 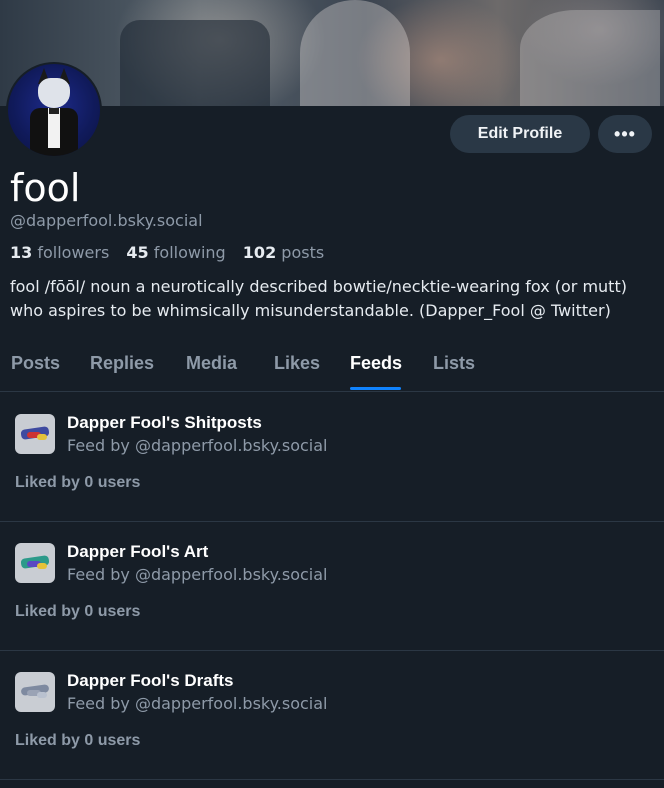 What do you see at coordinates (150, 680) in the screenshot?
I see `feed-title: Dapper Fool's Drafts` at bounding box center [150, 680].